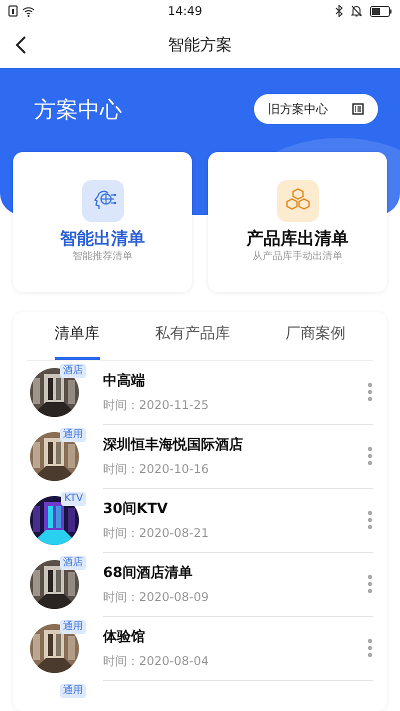 The image size is (400, 711). I want to click on old-plan-button: 旧方案中心, so click(316, 109).